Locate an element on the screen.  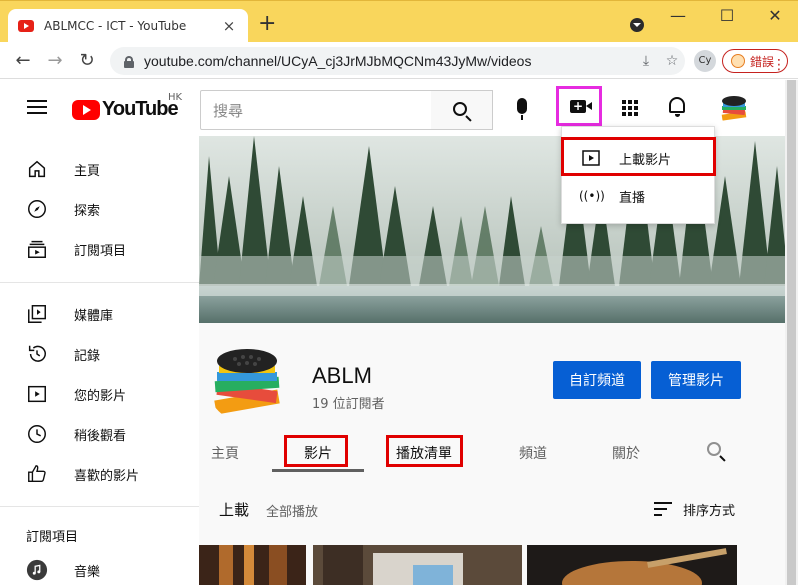
library-icon is located at coordinates (37, 314).